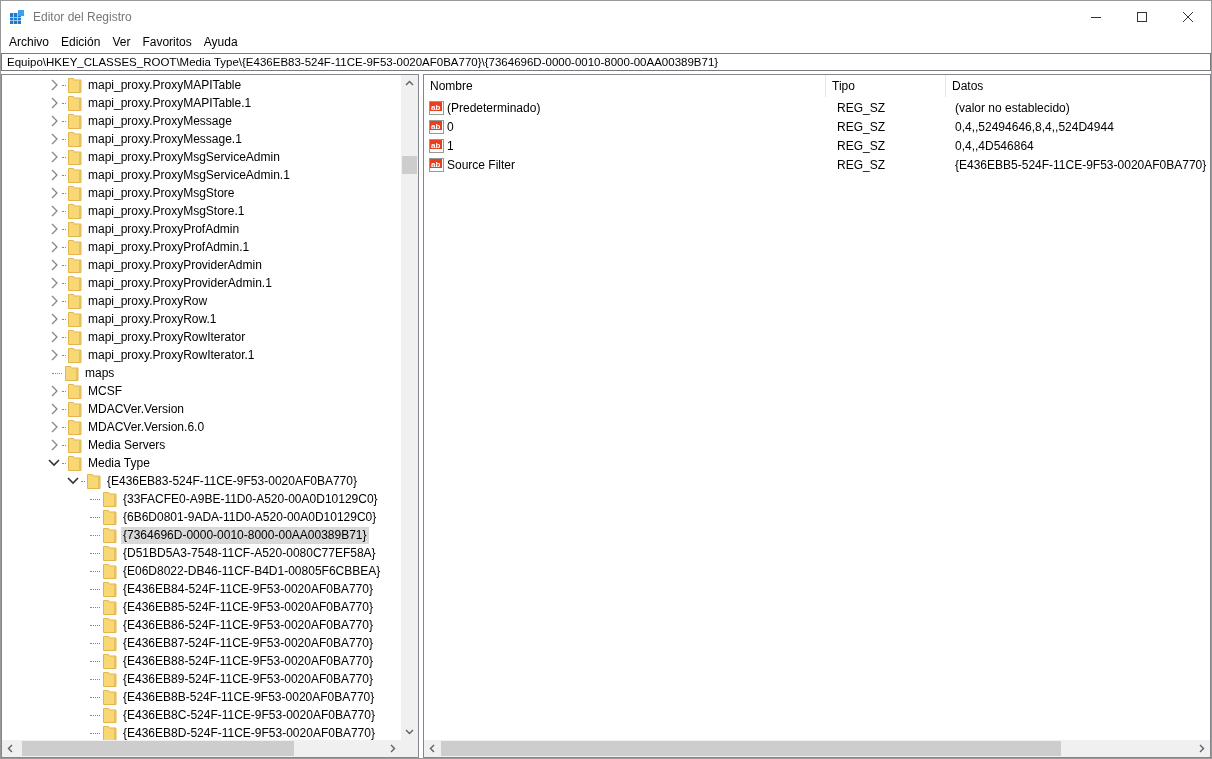  What do you see at coordinates (450, 145) in the screenshot?
I see `value-name: 1` at bounding box center [450, 145].